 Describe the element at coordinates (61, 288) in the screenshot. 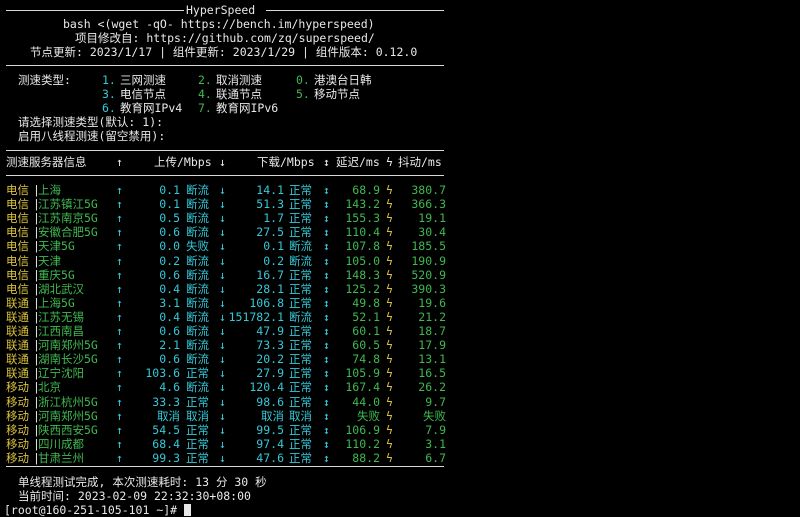

I see `cell-location: 湖北武汉` at that location.